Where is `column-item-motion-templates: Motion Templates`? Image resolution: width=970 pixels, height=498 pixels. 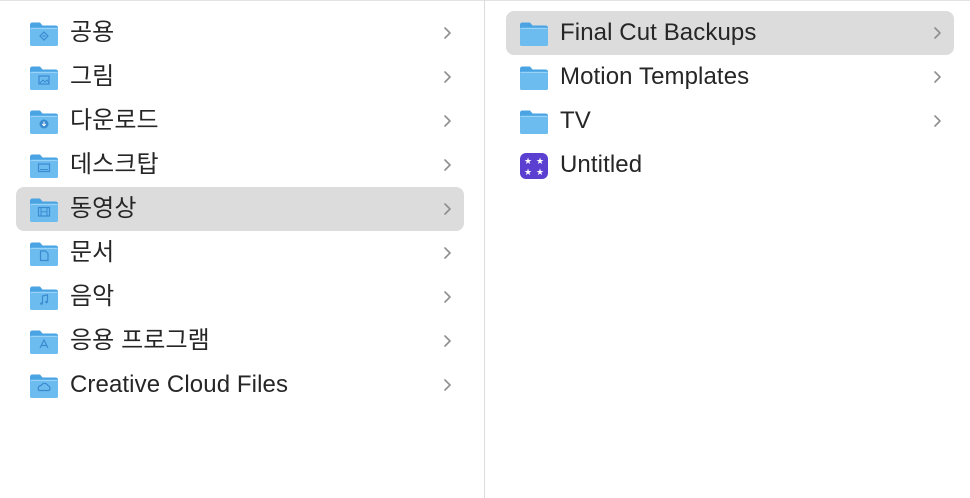 column-item-motion-templates: Motion Templates is located at coordinates (730, 77).